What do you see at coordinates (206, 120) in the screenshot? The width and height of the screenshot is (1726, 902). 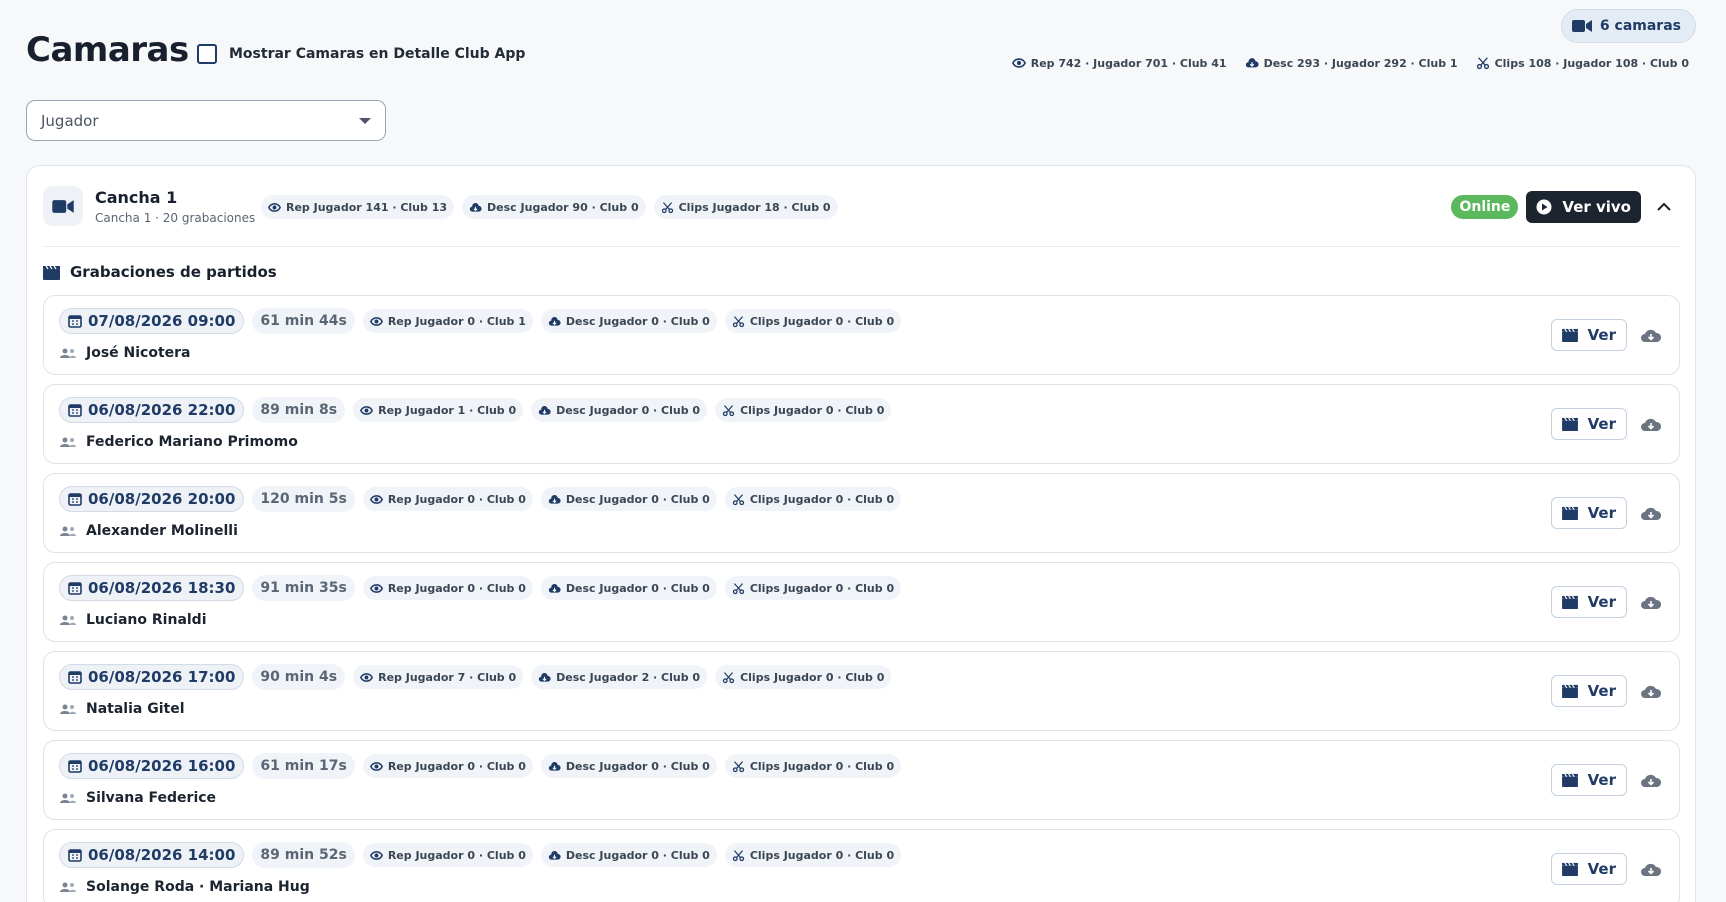 I see `filter-select: Jugador` at bounding box center [206, 120].